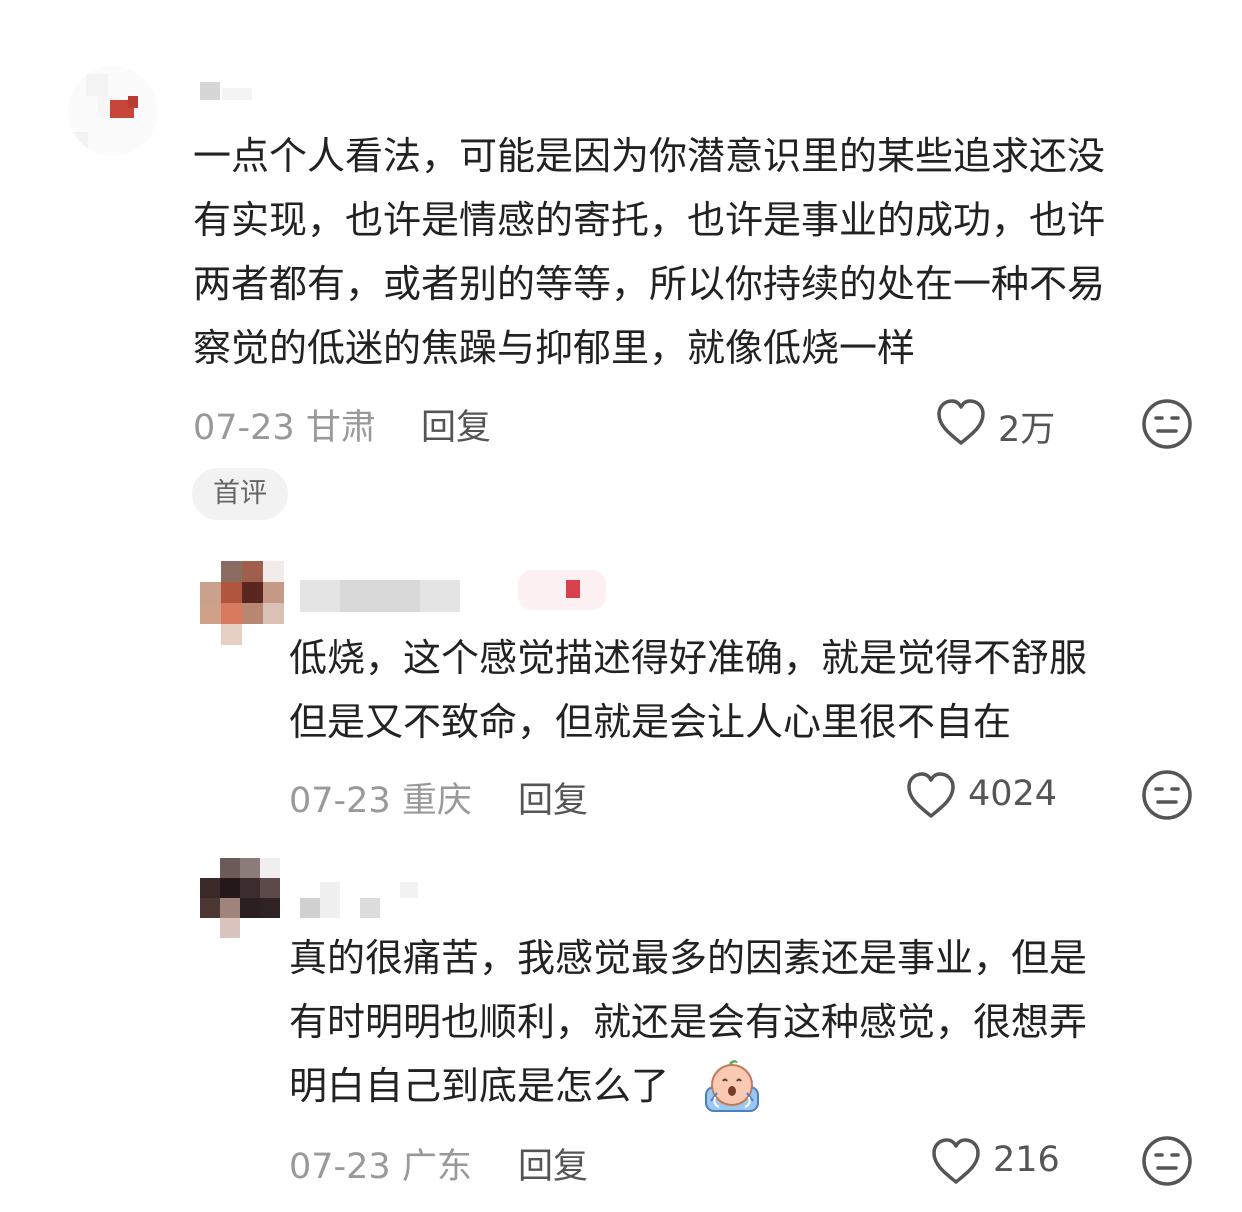 This screenshot has height=1212, width=1242. Describe the element at coordinates (688, 1022) in the screenshot. I see `comment-text-line: 有时明明也顺利，就还是会有这种感觉，很想弄` at that location.